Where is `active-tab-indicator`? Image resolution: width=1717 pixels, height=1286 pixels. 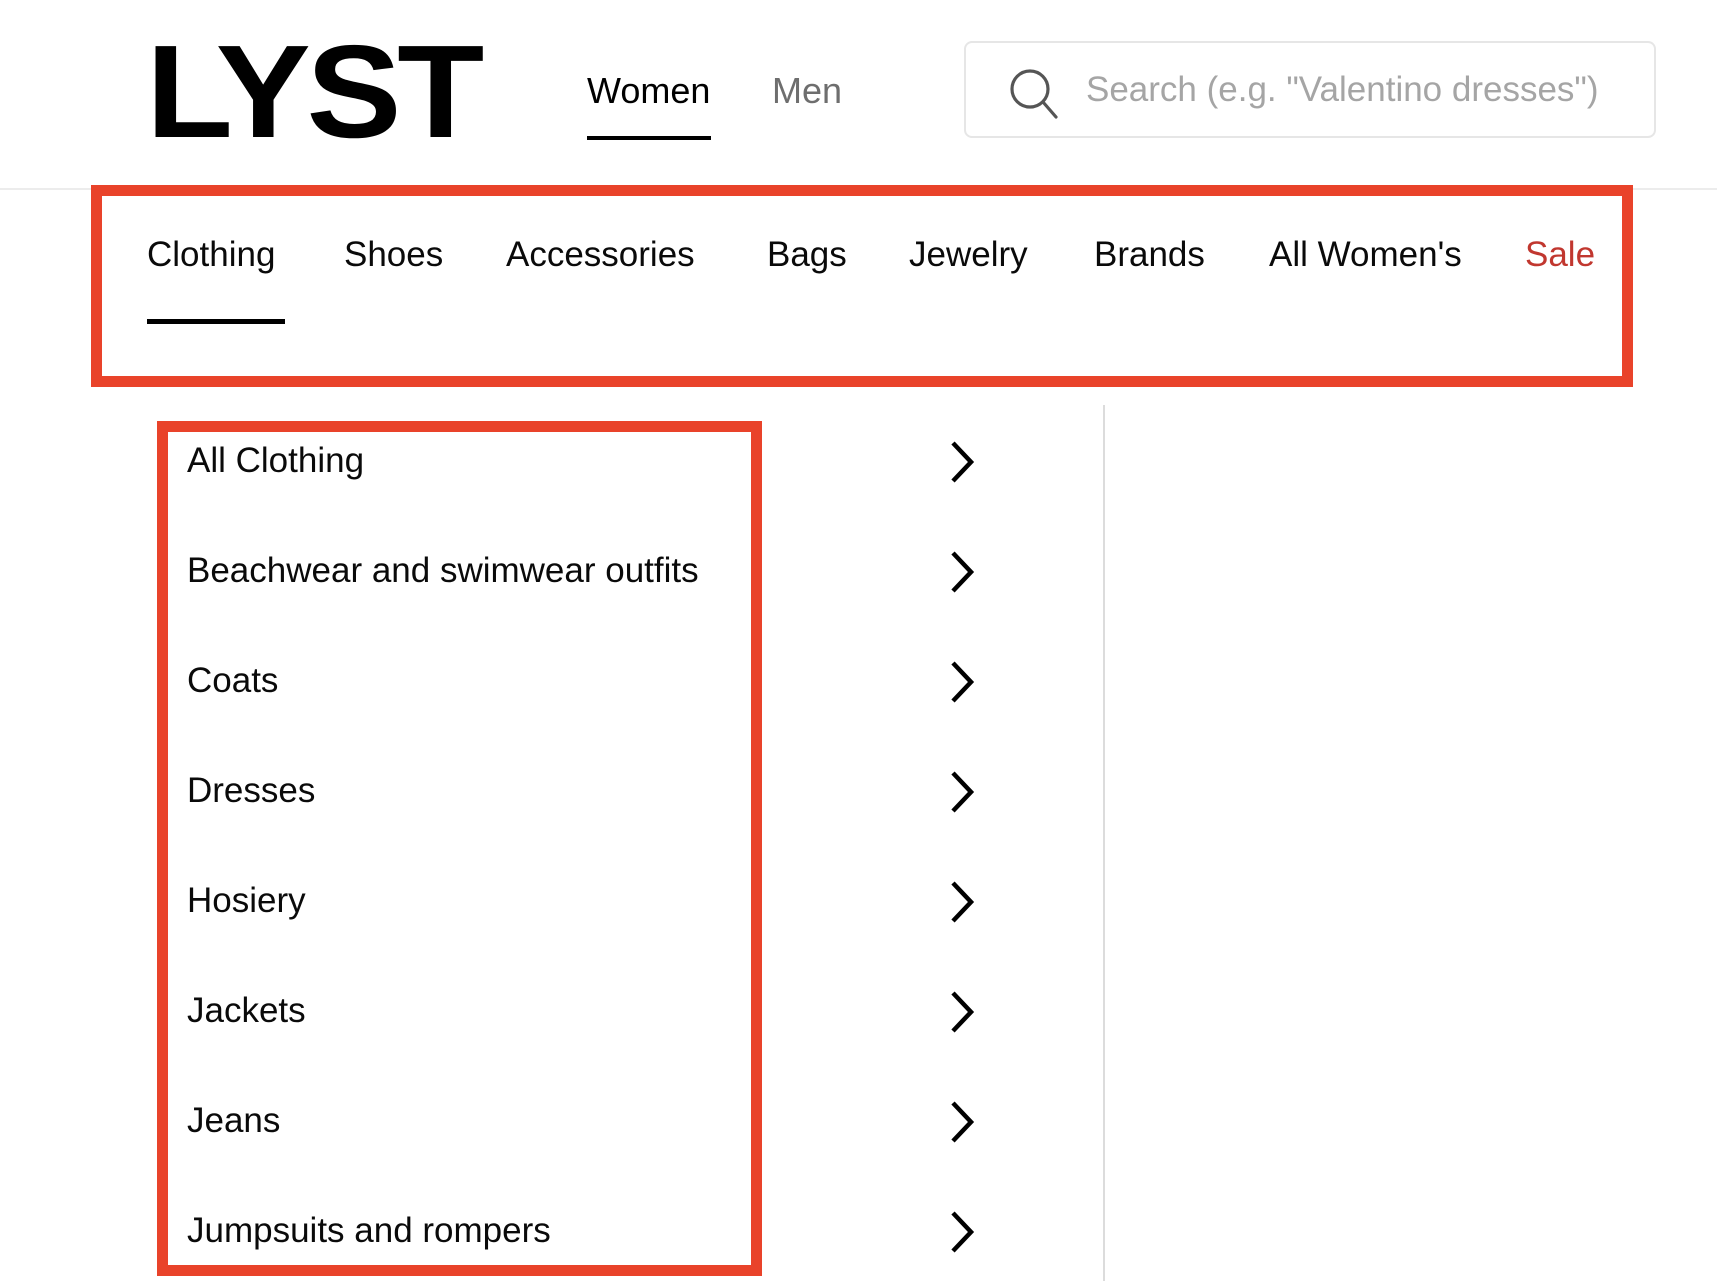 active-tab-indicator is located at coordinates (649, 138).